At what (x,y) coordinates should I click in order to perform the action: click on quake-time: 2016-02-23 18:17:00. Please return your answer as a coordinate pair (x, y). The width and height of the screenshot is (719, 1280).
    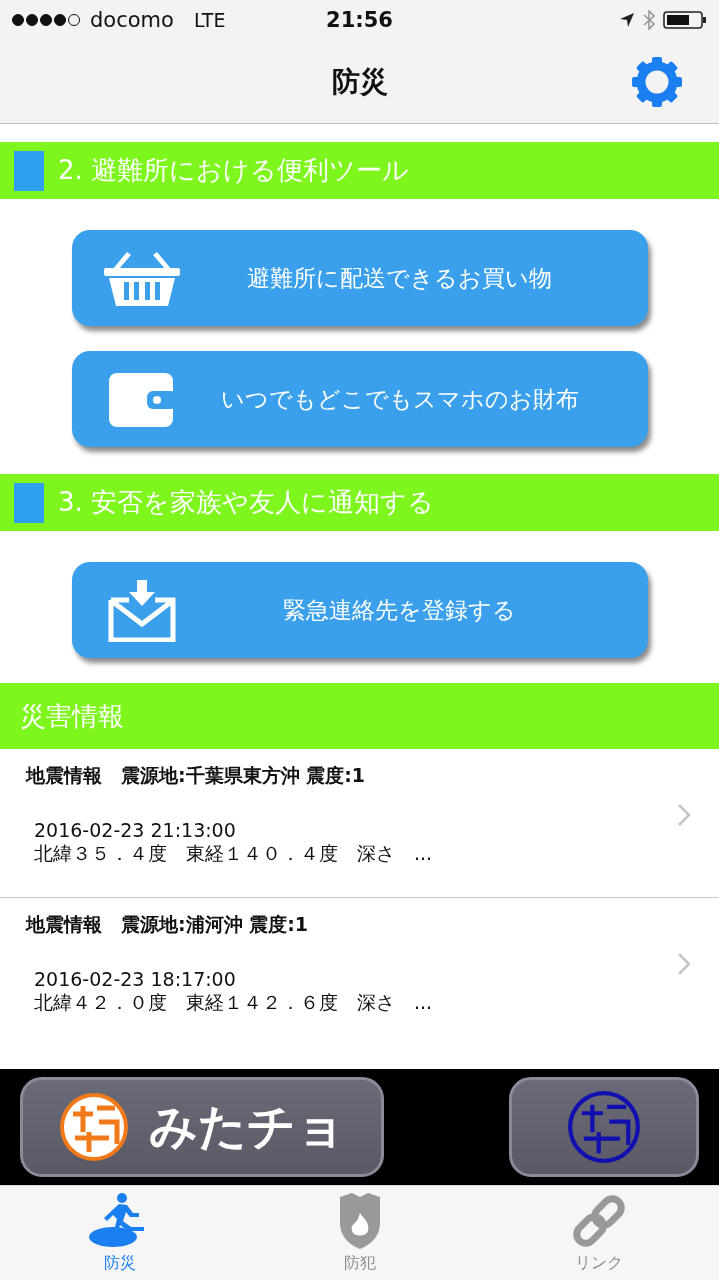
    Looking at the image, I should click on (135, 979).